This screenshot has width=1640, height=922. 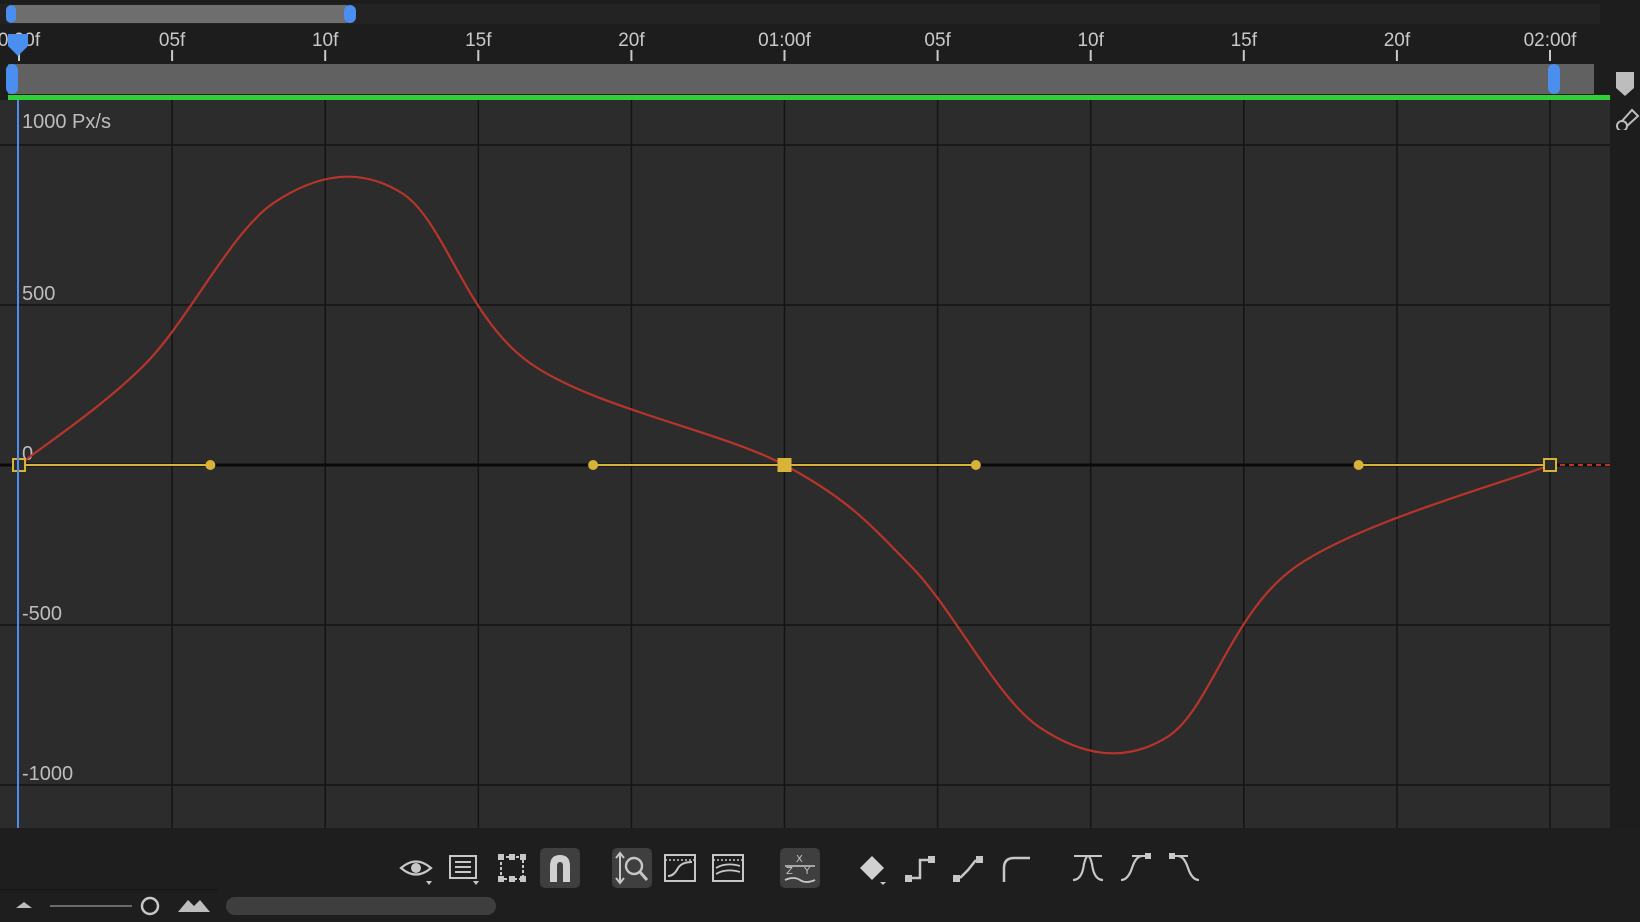 I want to click on svg-text: X, so click(x=799, y=859).